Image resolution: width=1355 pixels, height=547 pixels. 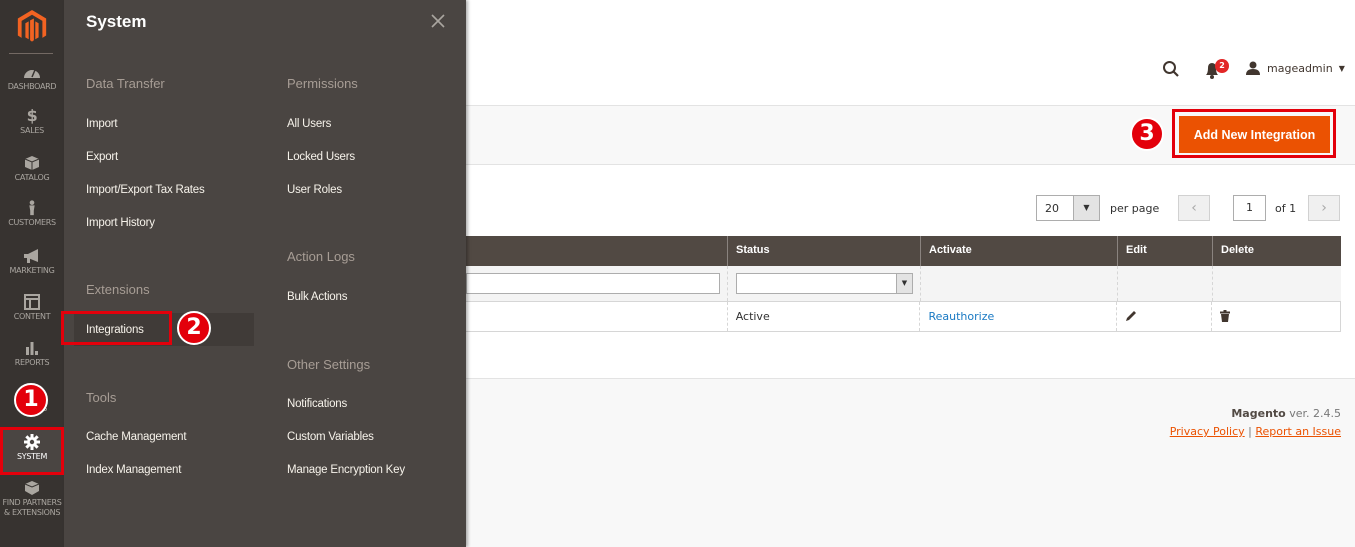 What do you see at coordinates (32, 362) in the screenshot?
I see `nav-label: REPORTS` at bounding box center [32, 362].